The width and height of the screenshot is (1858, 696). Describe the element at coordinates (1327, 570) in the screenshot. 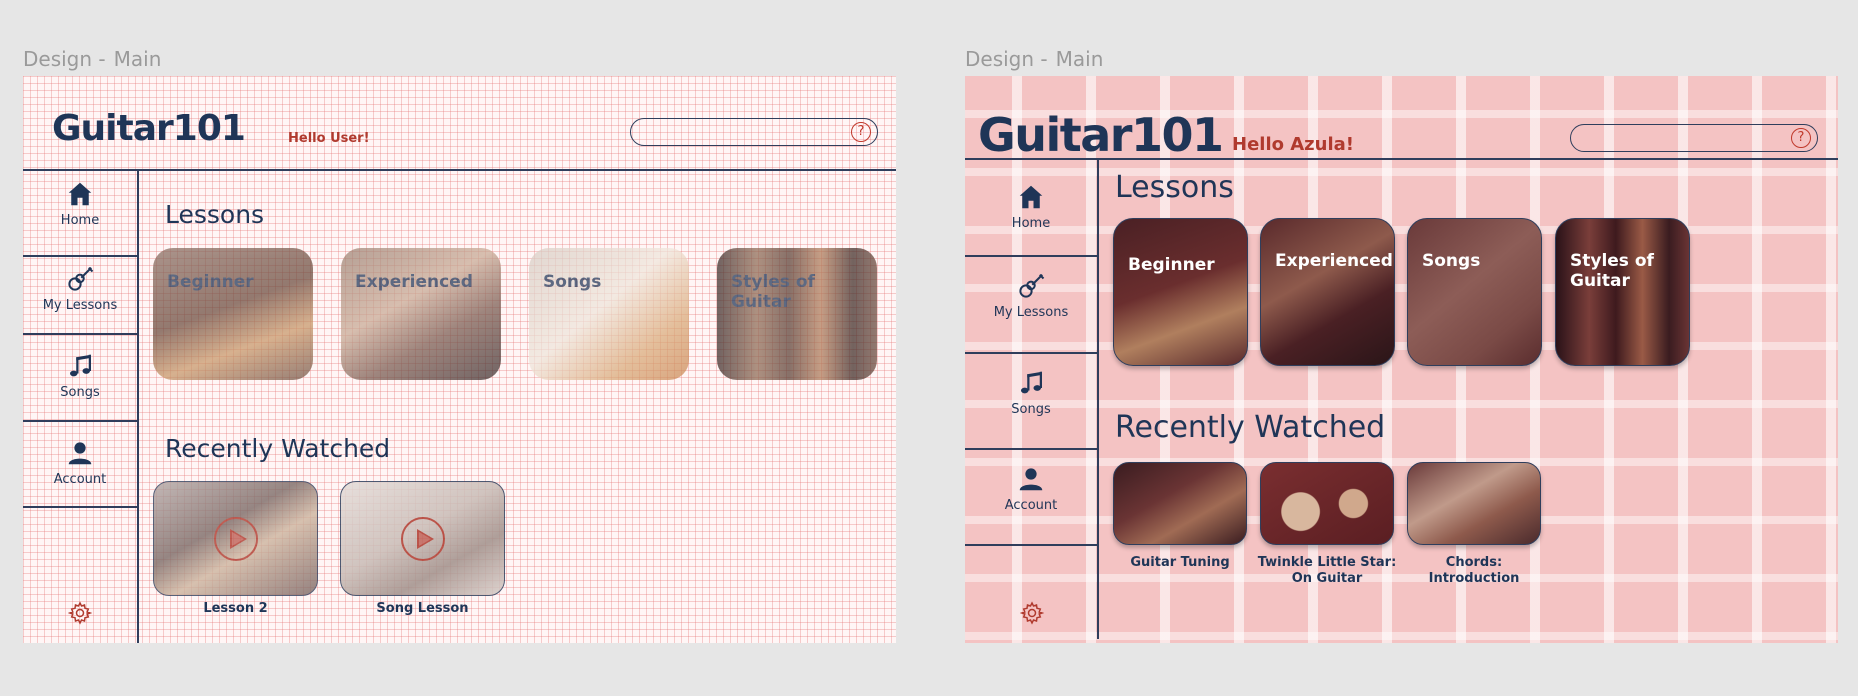

I see `recent-video-caption: Twinkle Little Star: On Guitar` at that location.